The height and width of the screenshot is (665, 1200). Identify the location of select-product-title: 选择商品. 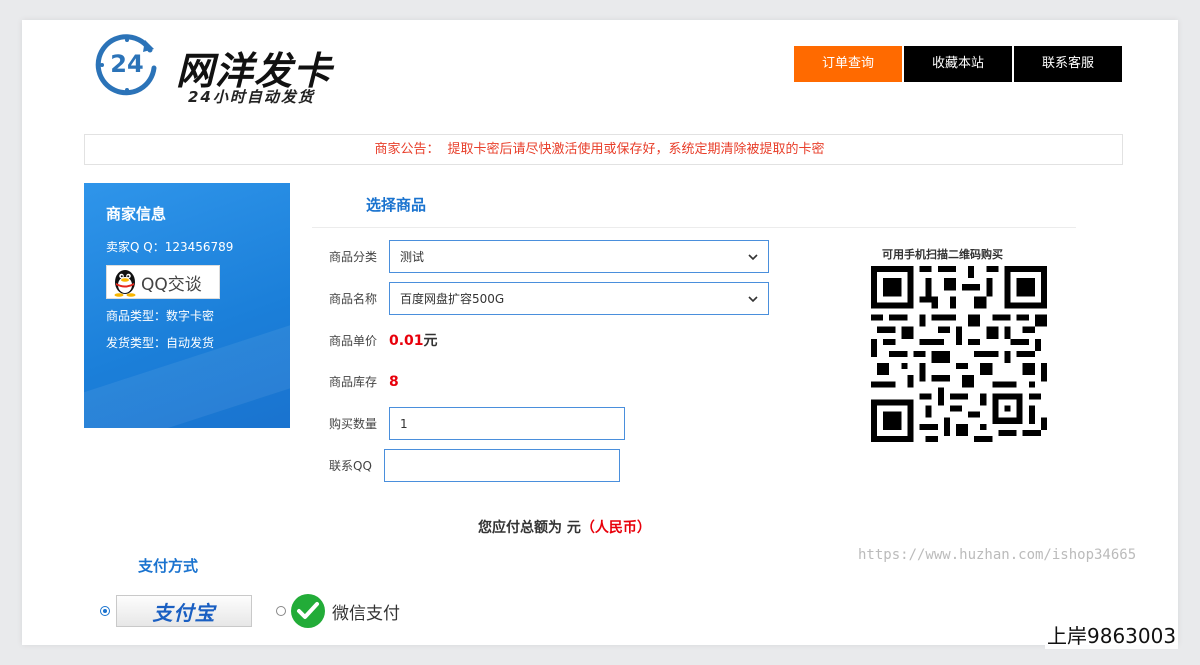
(396, 205).